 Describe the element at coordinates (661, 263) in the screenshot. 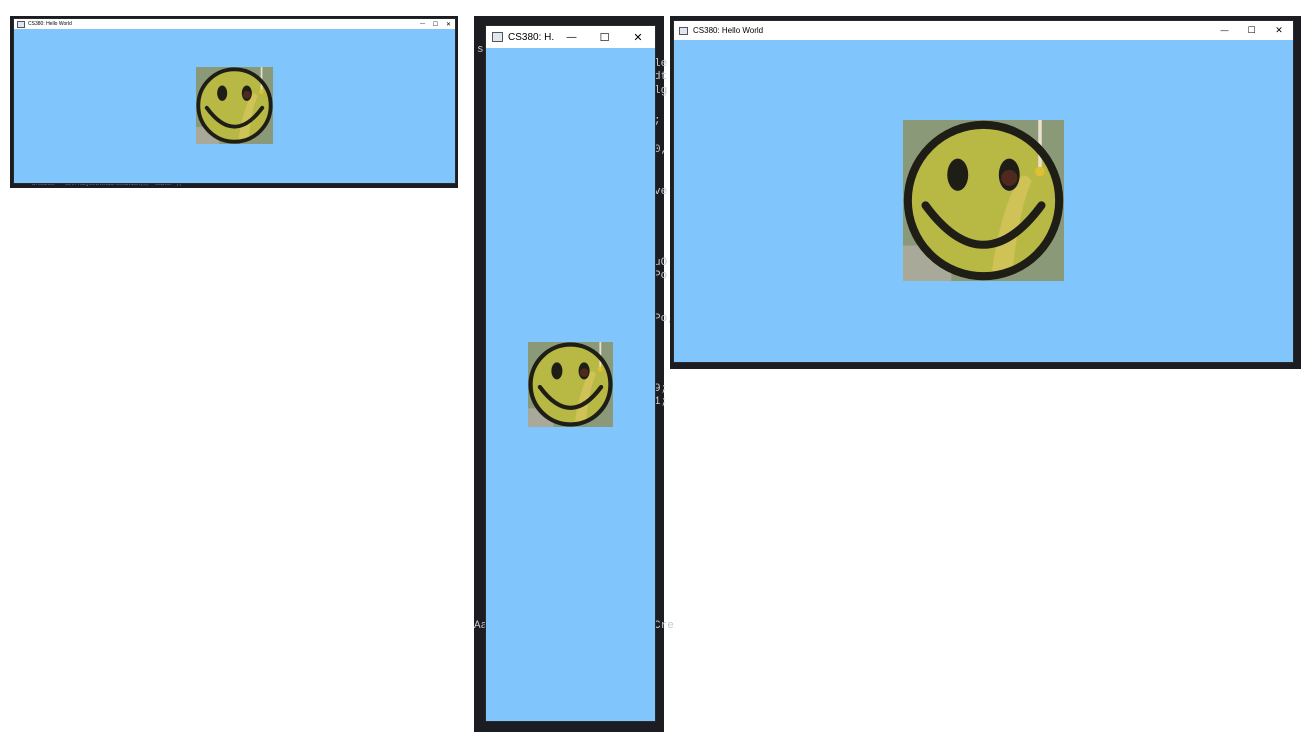

I see `code-fragment: uO` at that location.